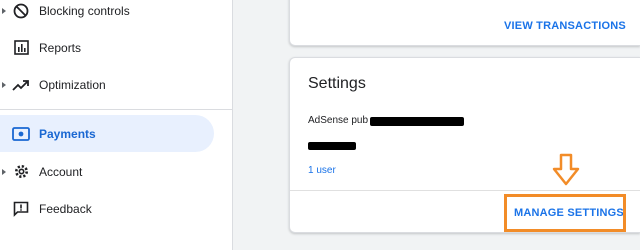  I want to click on transactions-card: VIEW TRANSACTIONS, so click(464, 23).